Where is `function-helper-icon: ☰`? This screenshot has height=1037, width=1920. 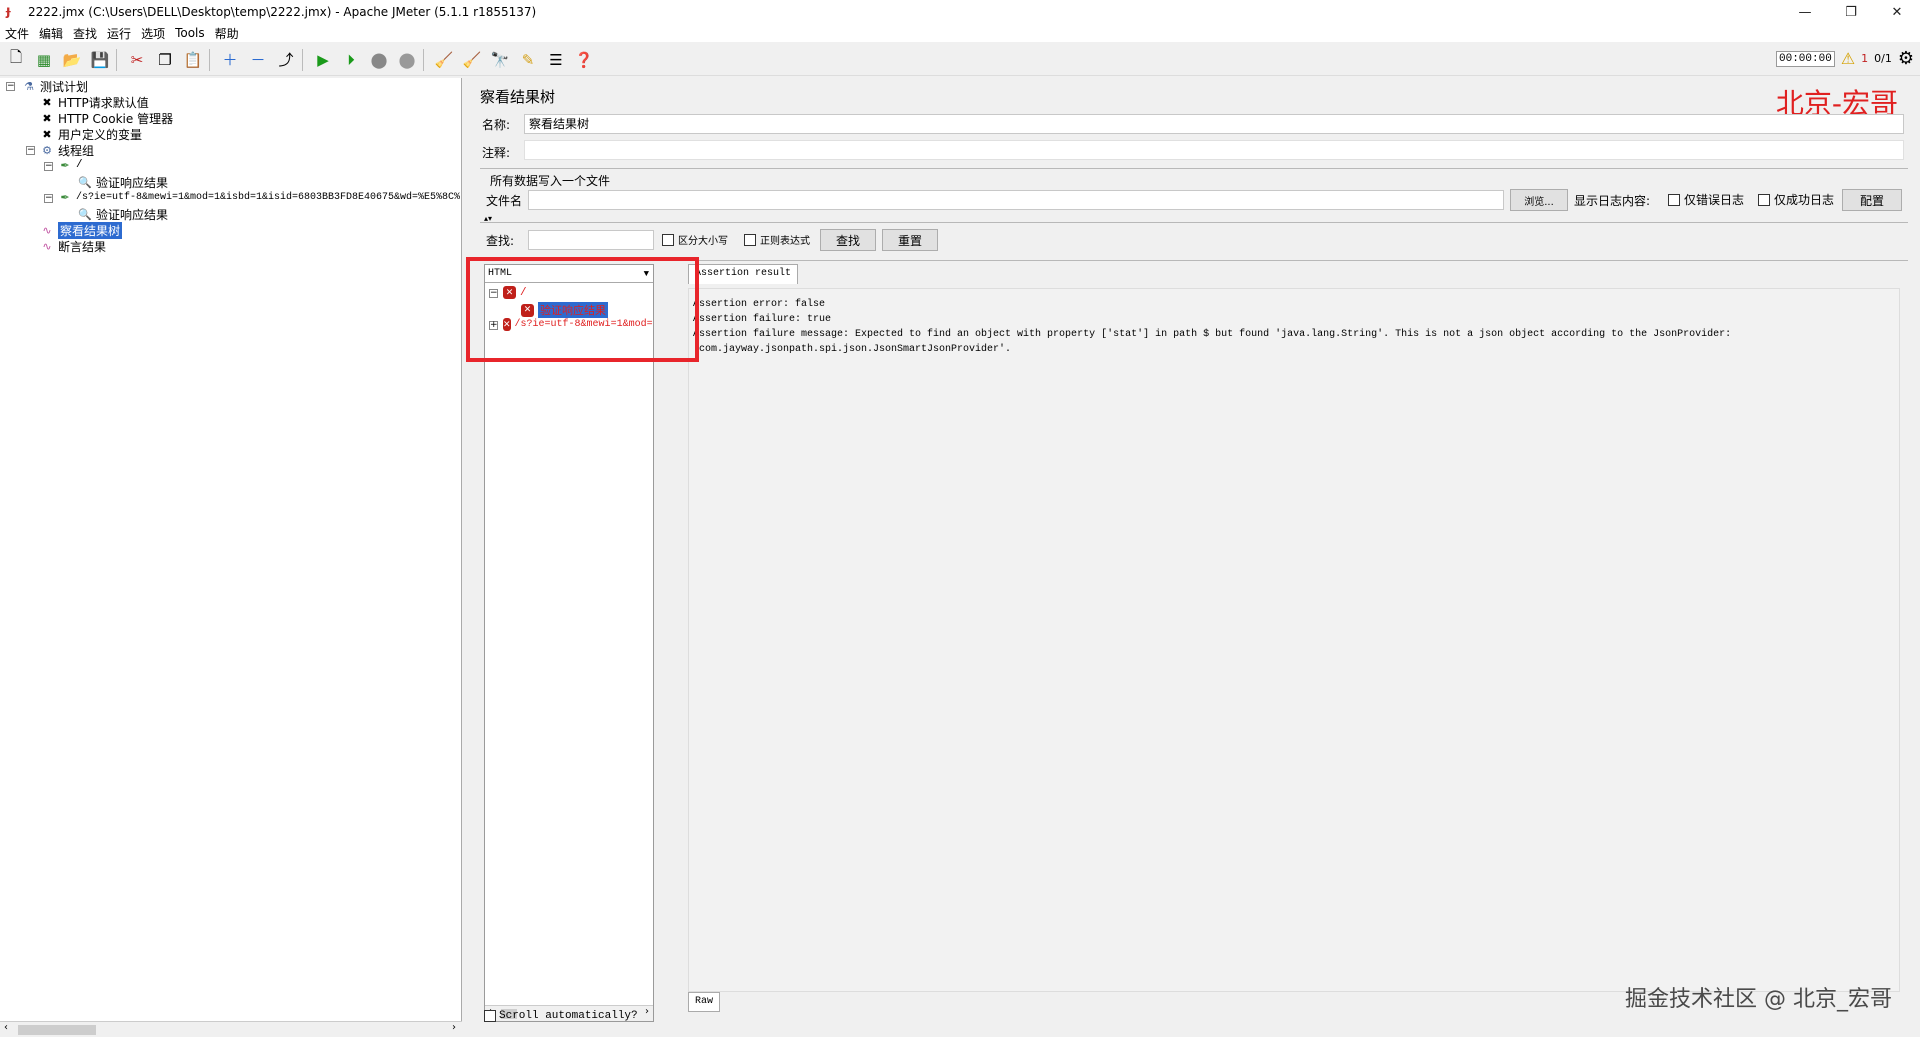 function-helper-icon: ☰ is located at coordinates (556, 60).